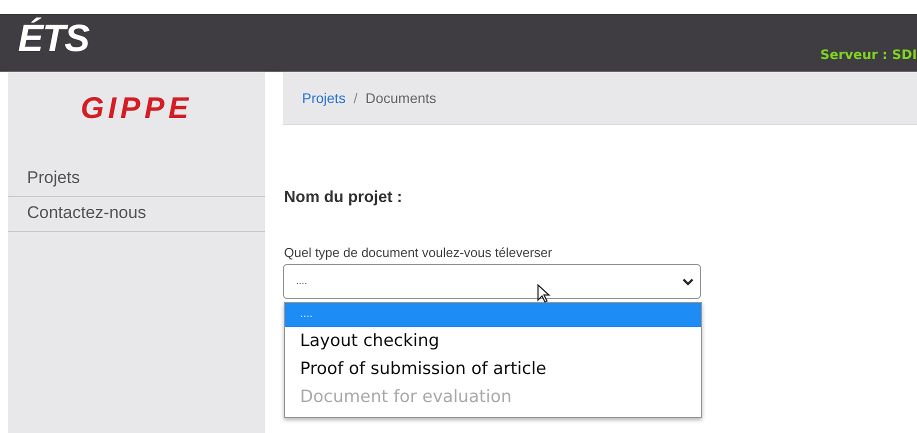  What do you see at coordinates (136, 179) in the screenshot?
I see `nav-item: Projets` at bounding box center [136, 179].